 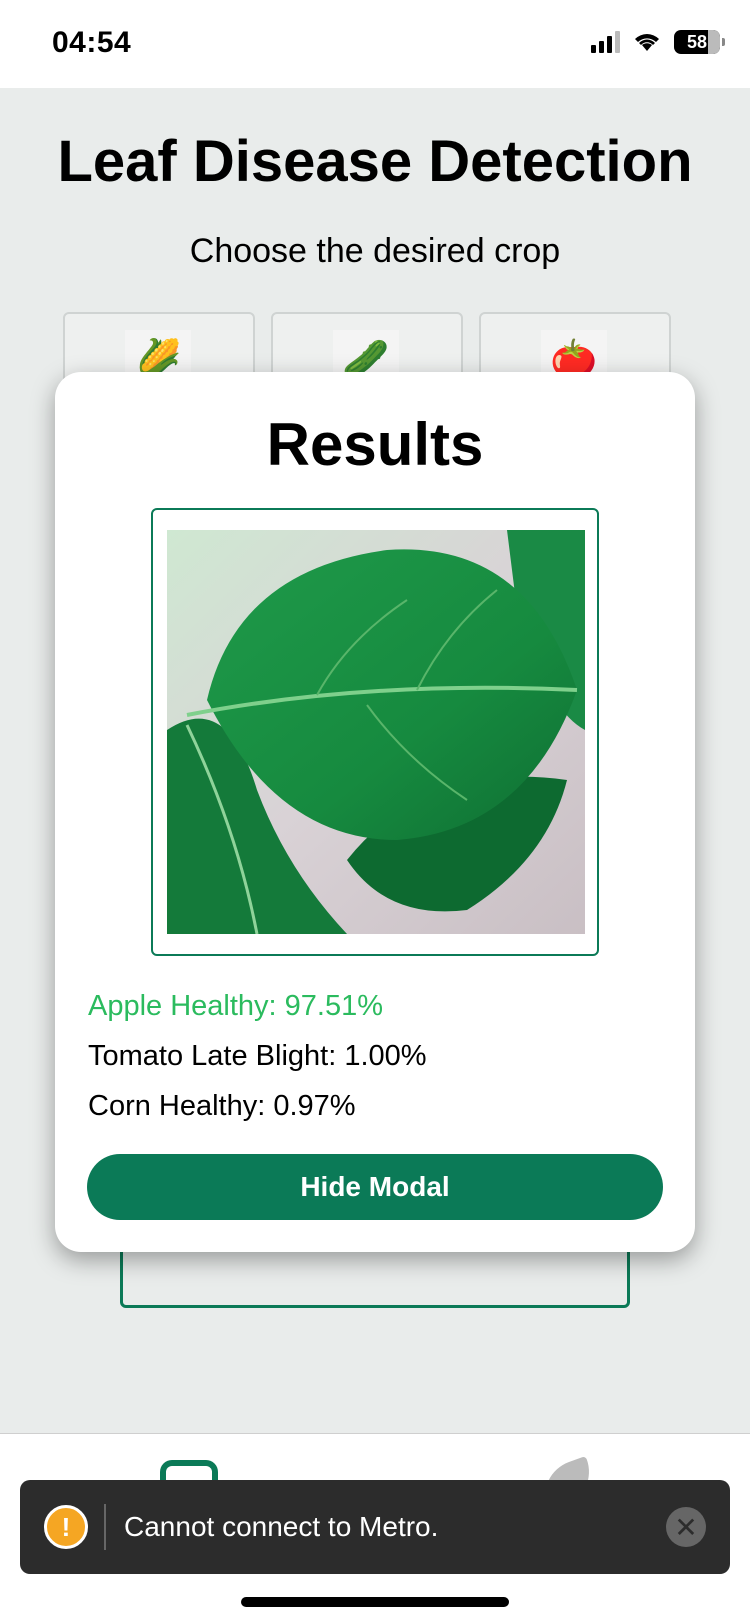 I want to click on result-third-prediction: Corn Healthy: 0.97%, so click(x=222, y=1106).